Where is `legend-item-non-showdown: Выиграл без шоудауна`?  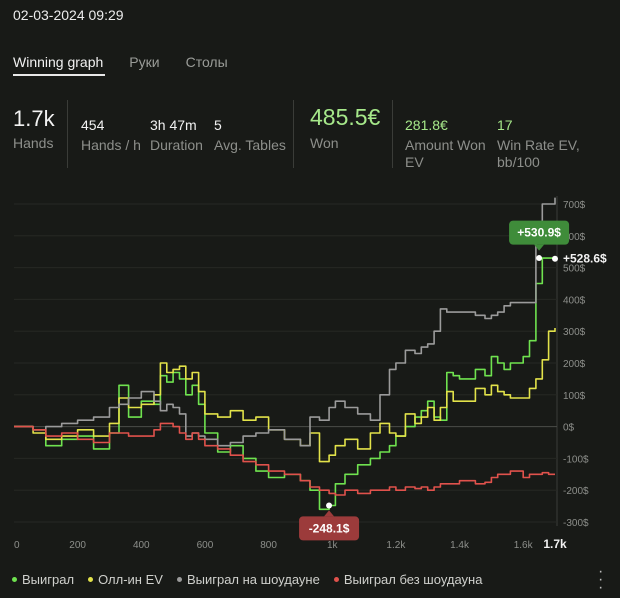 legend-item-non-showdown: Выиграл без шоудауна is located at coordinates (408, 579).